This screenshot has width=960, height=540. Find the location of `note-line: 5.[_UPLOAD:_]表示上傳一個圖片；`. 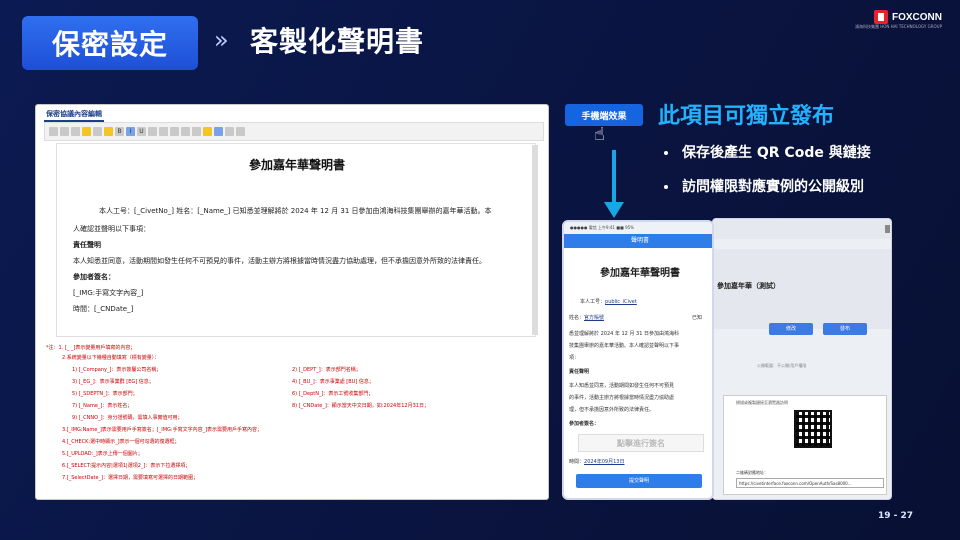

note-line: 5.[_UPLOAD:_]表示上傳一個圖片； is located at coordinates (102, 454).